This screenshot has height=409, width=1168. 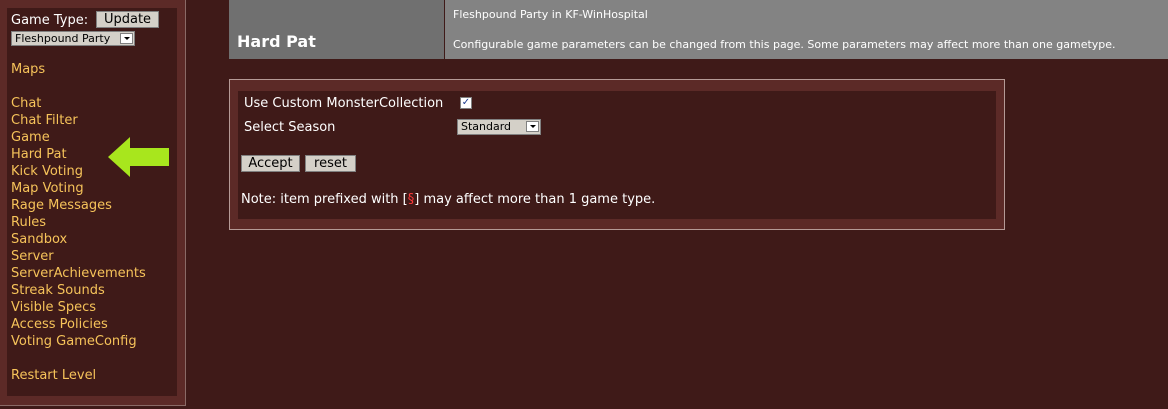 What do you see at coordinates (486, 126) in the screenshot?
I see `season-selected: Standard` at bounding box center [486, 126].